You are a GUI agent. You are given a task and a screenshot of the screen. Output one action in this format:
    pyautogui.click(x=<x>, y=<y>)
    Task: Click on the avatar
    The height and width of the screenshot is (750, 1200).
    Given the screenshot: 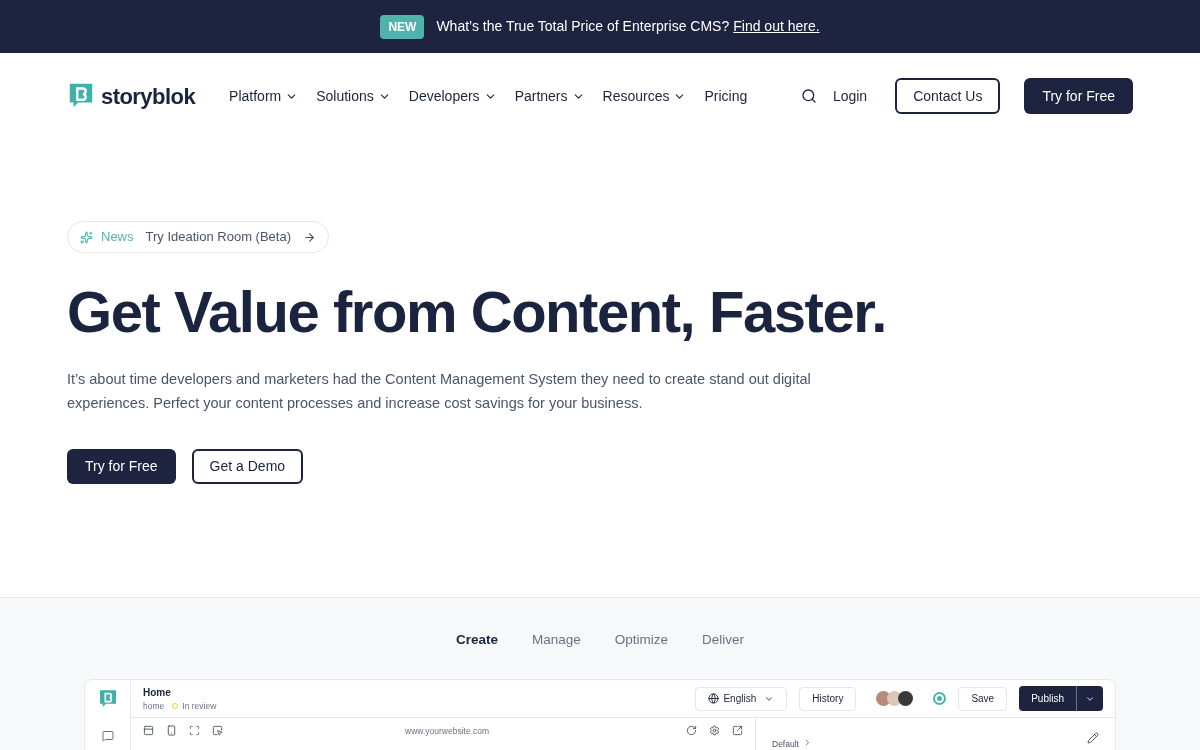 What is the action you would take?
    pyautogui.click(x=906, y=699)
    